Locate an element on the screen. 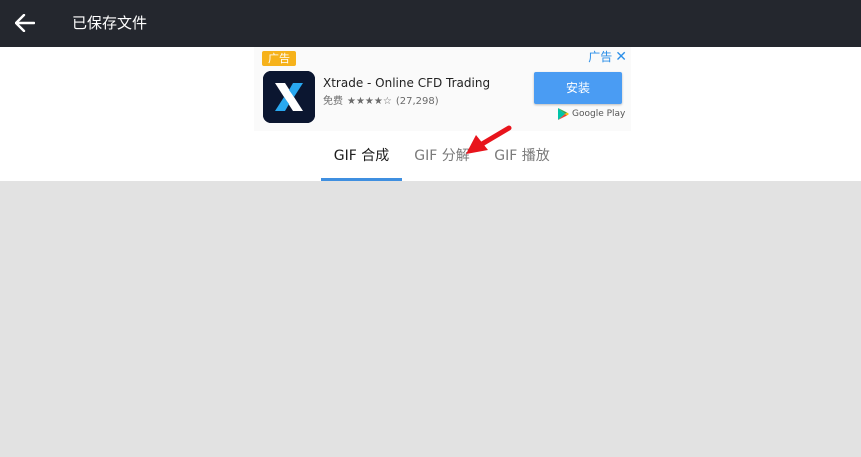 The image size is (861, 457). ad-app-meta: 免费 ★★★★☆ (27,298) is located at coordinates (381, 102).